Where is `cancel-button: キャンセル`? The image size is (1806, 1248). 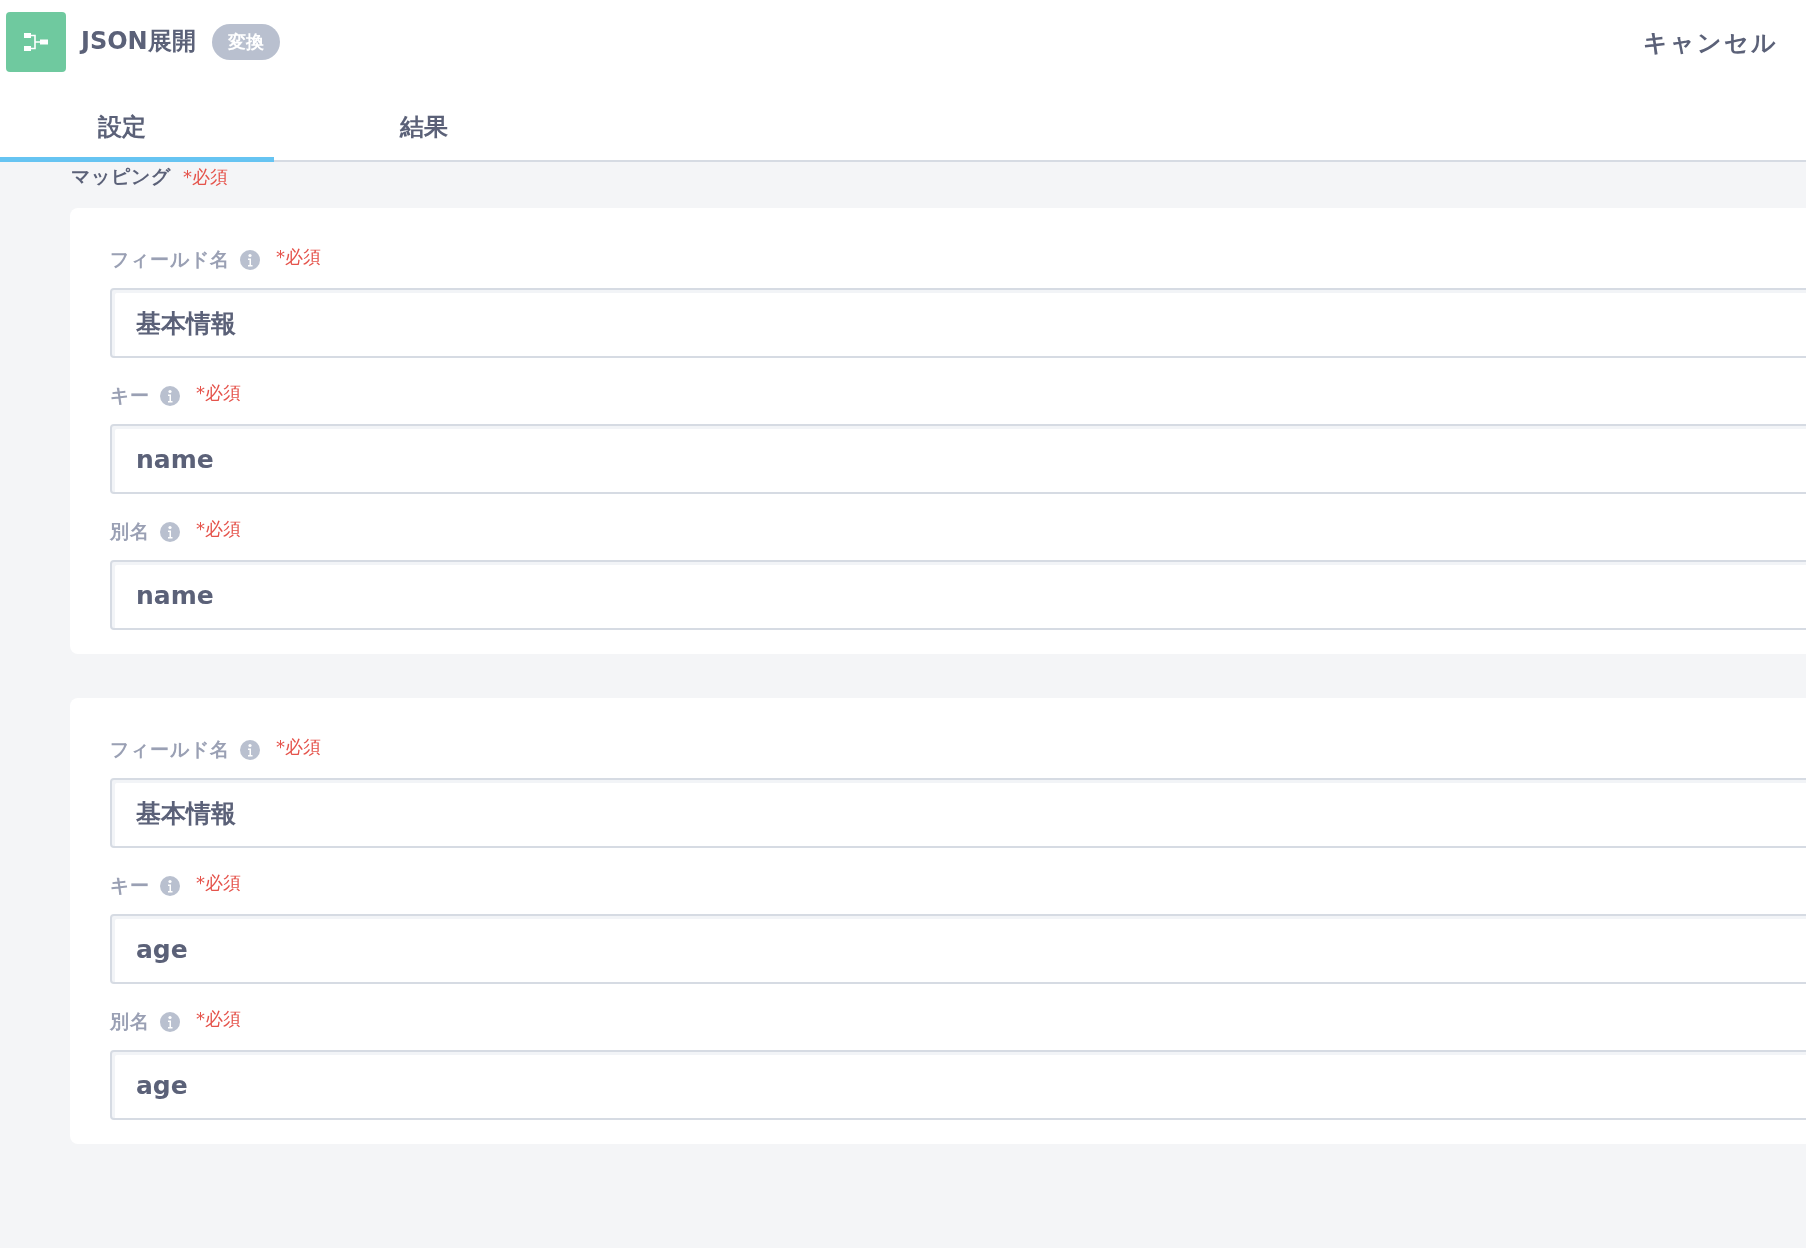
cancel-button: キャンセル is located at coordinates (1710, 43).